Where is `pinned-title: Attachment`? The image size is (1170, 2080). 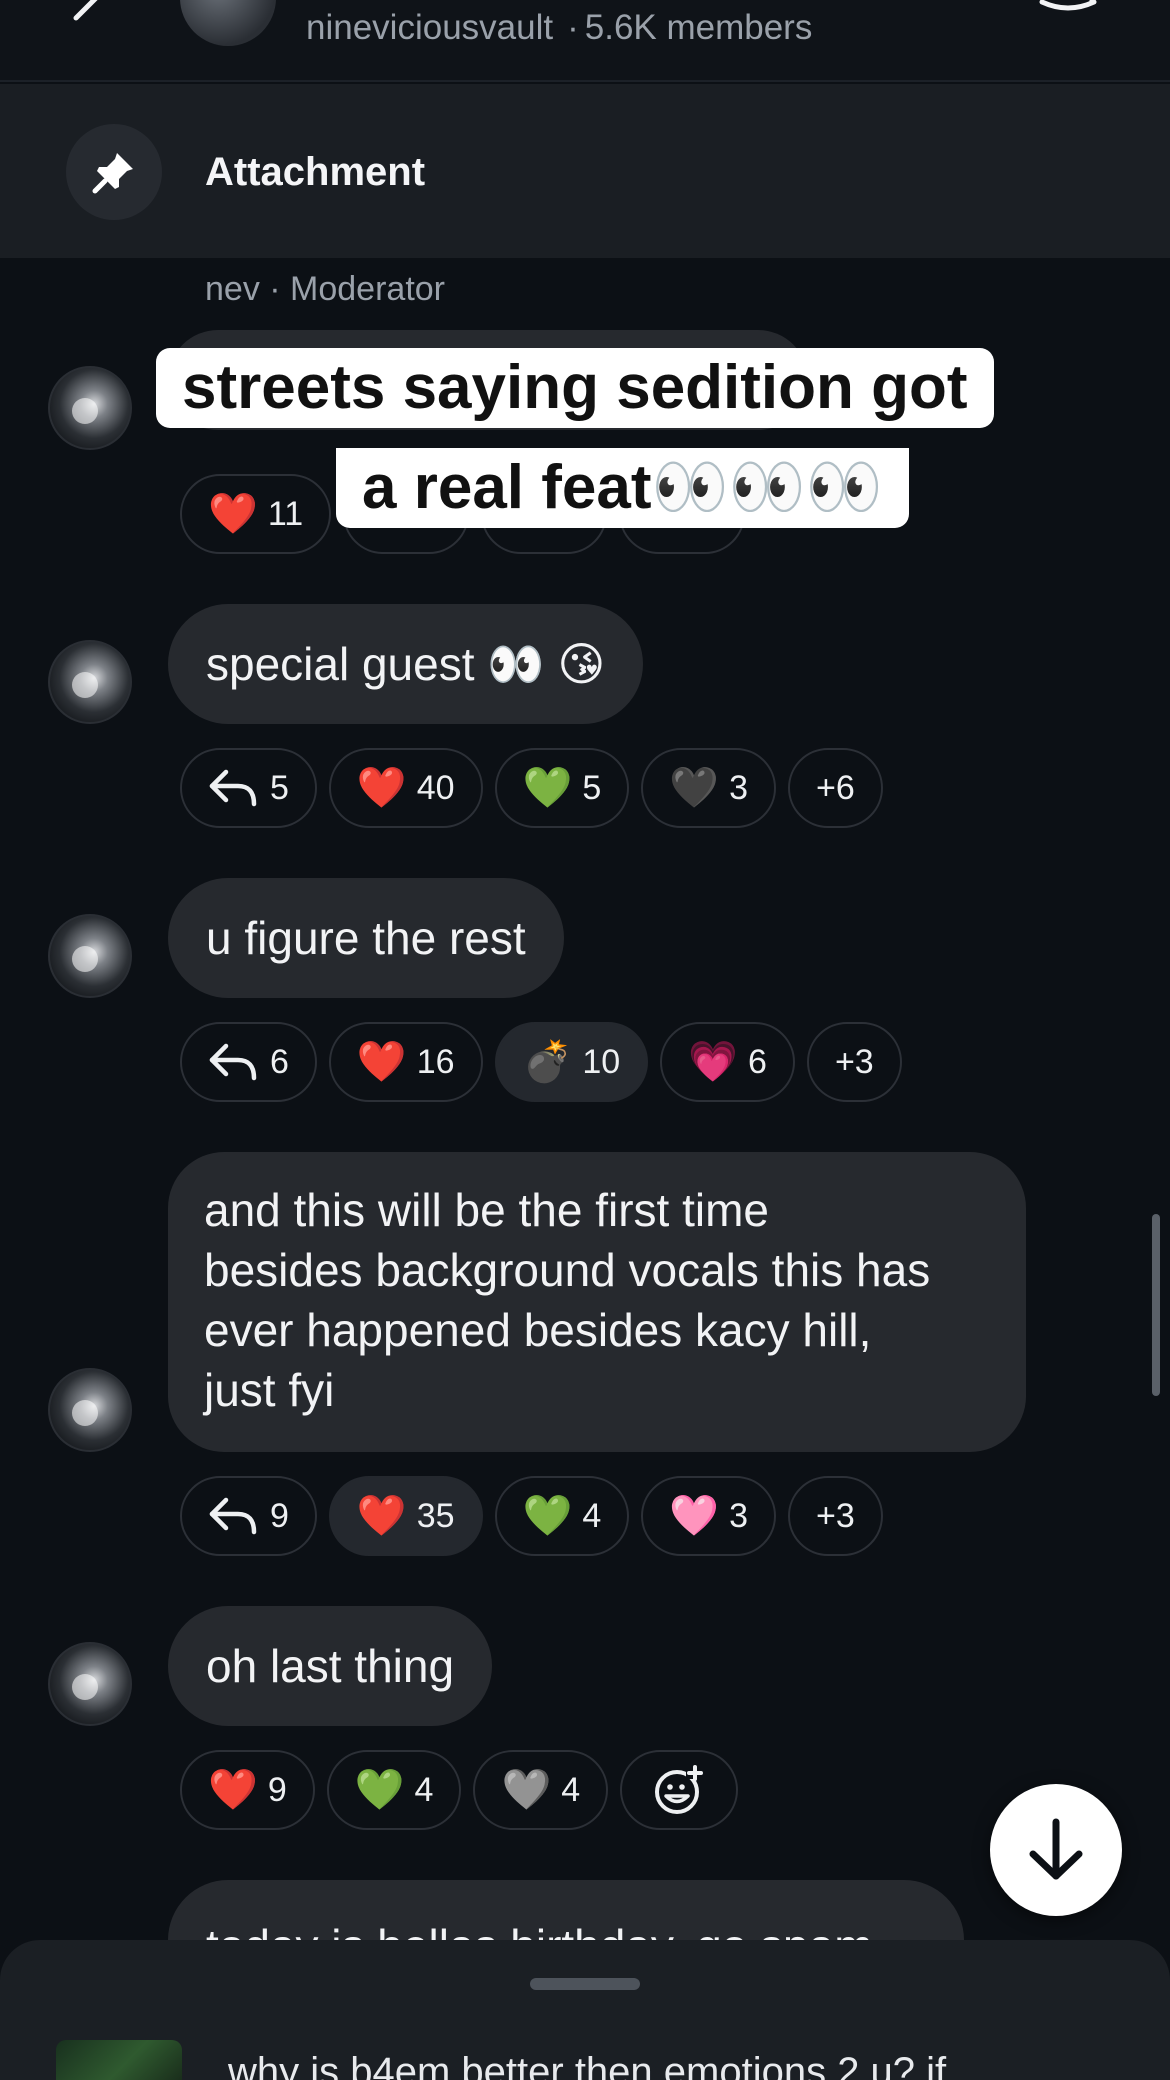
pinned-title: Attachment is located at coordinates (315, 172).